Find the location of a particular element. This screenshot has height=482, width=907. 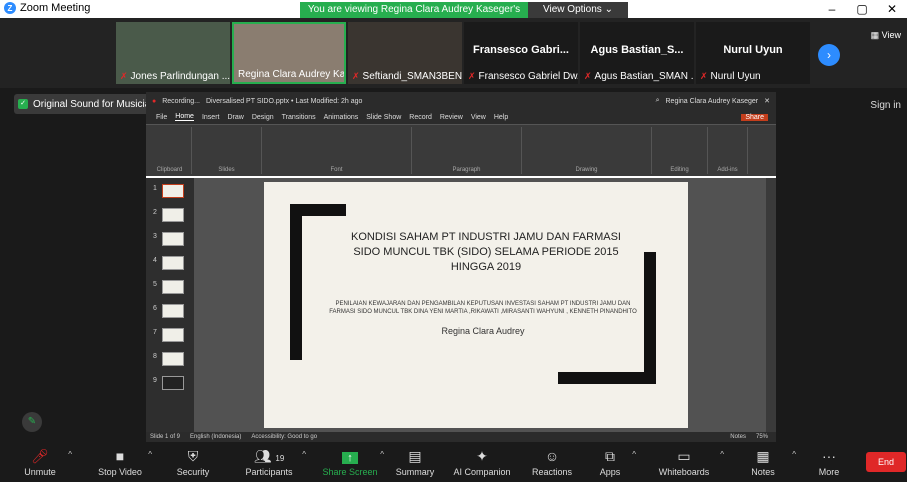

menu-item: Review is located at coordinates (451, 117).